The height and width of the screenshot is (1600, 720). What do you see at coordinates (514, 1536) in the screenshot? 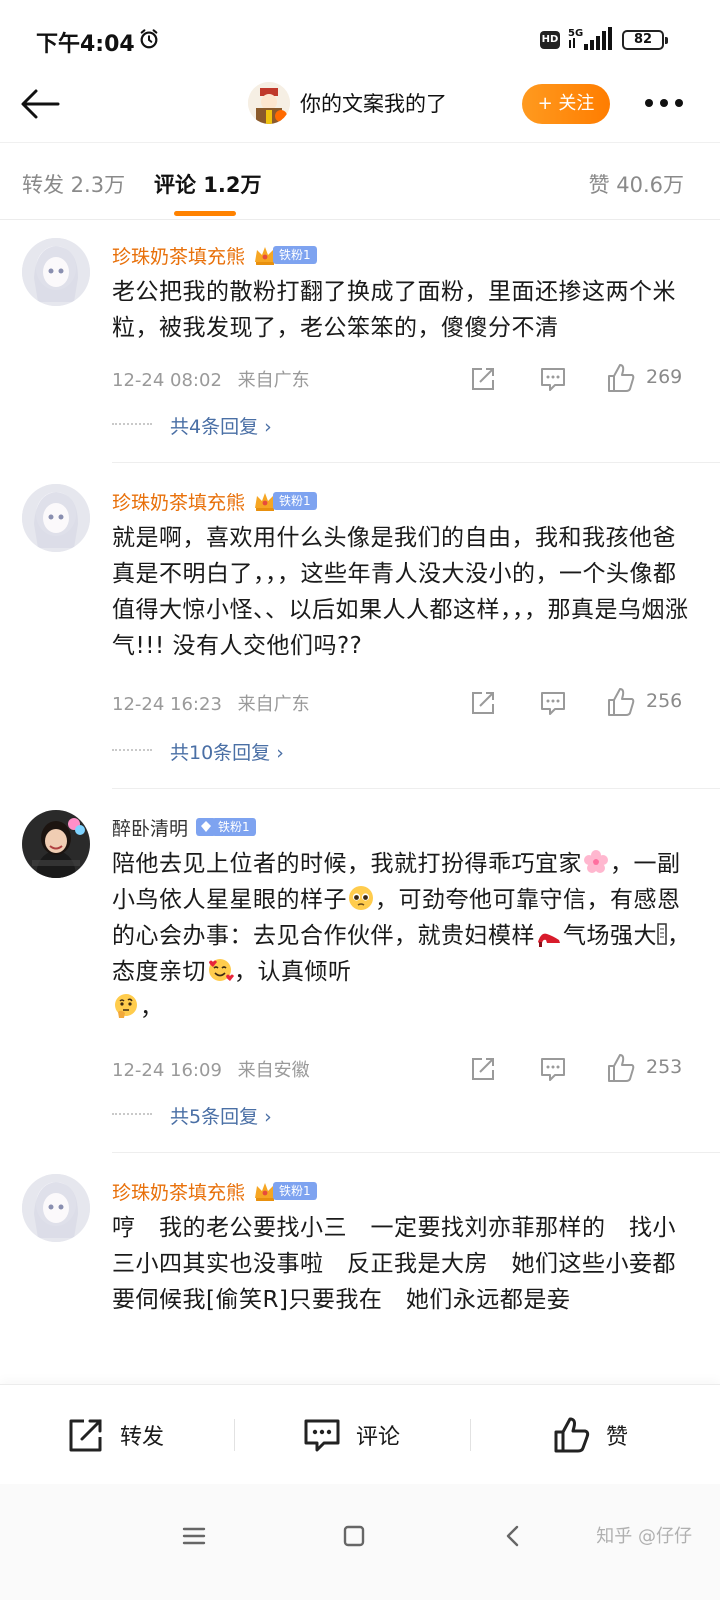
I see `back-chevron-icon` at bounding box center [514, 1536].